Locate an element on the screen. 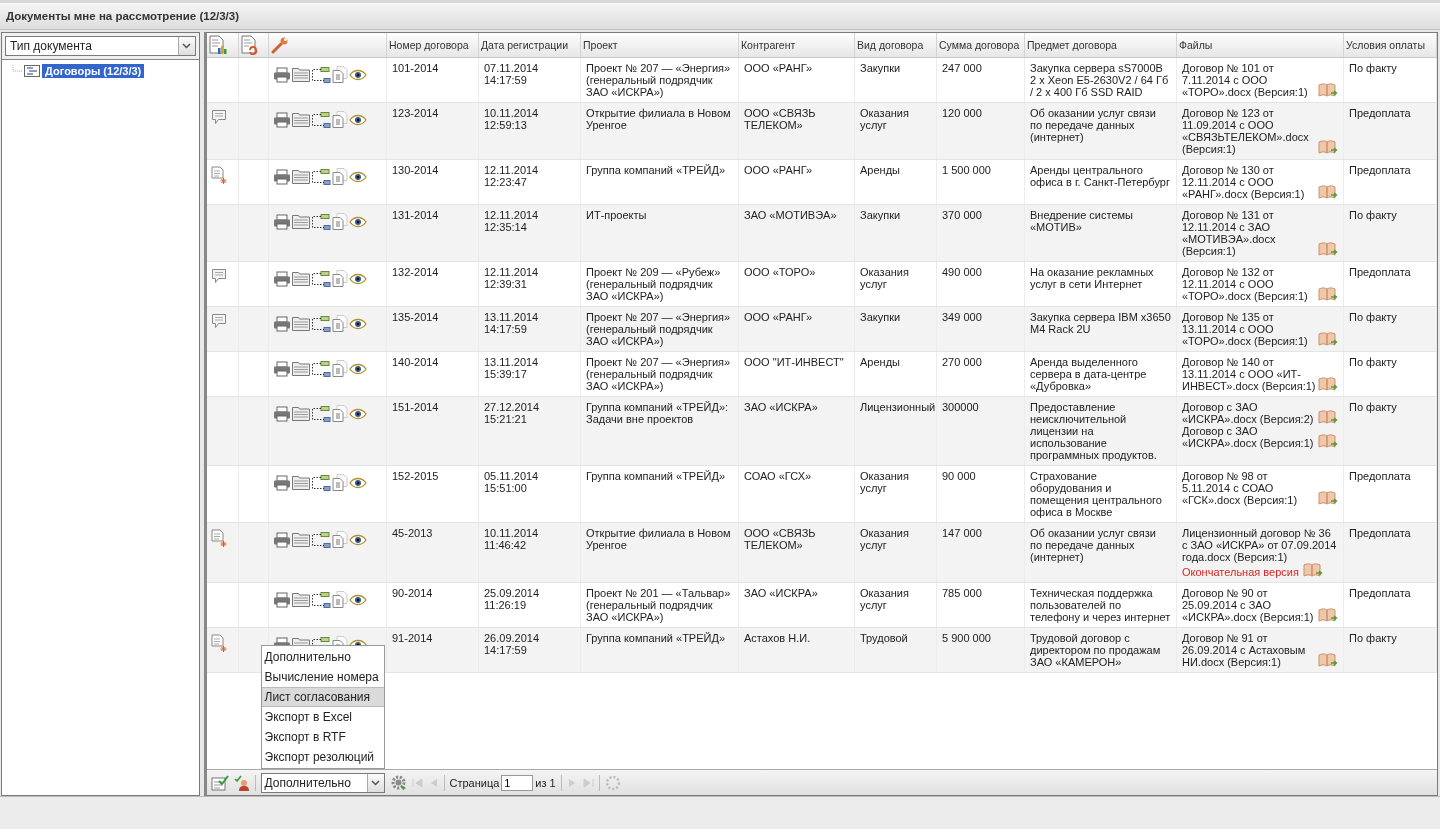 Image resolution: width=1440 pixels, height=829 pixels. table-cell-text: 12:23:47 is located at coordinates (506, 182).